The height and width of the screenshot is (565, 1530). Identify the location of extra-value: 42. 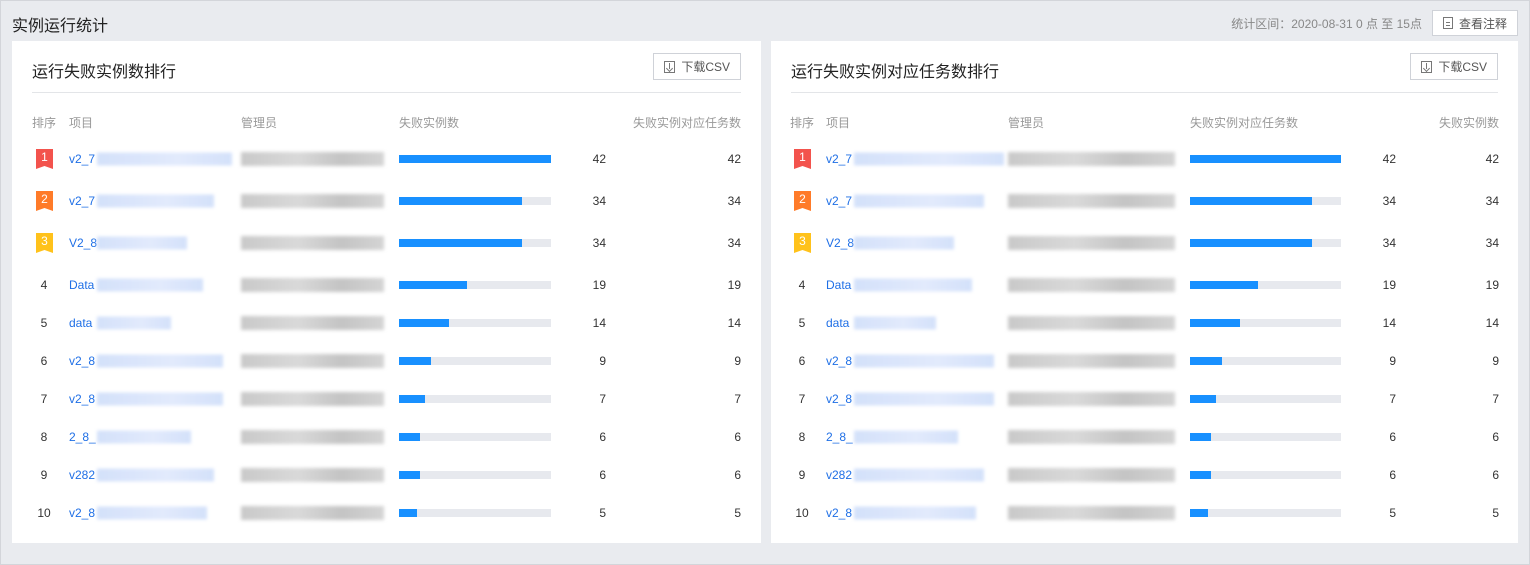
(1492, 159).